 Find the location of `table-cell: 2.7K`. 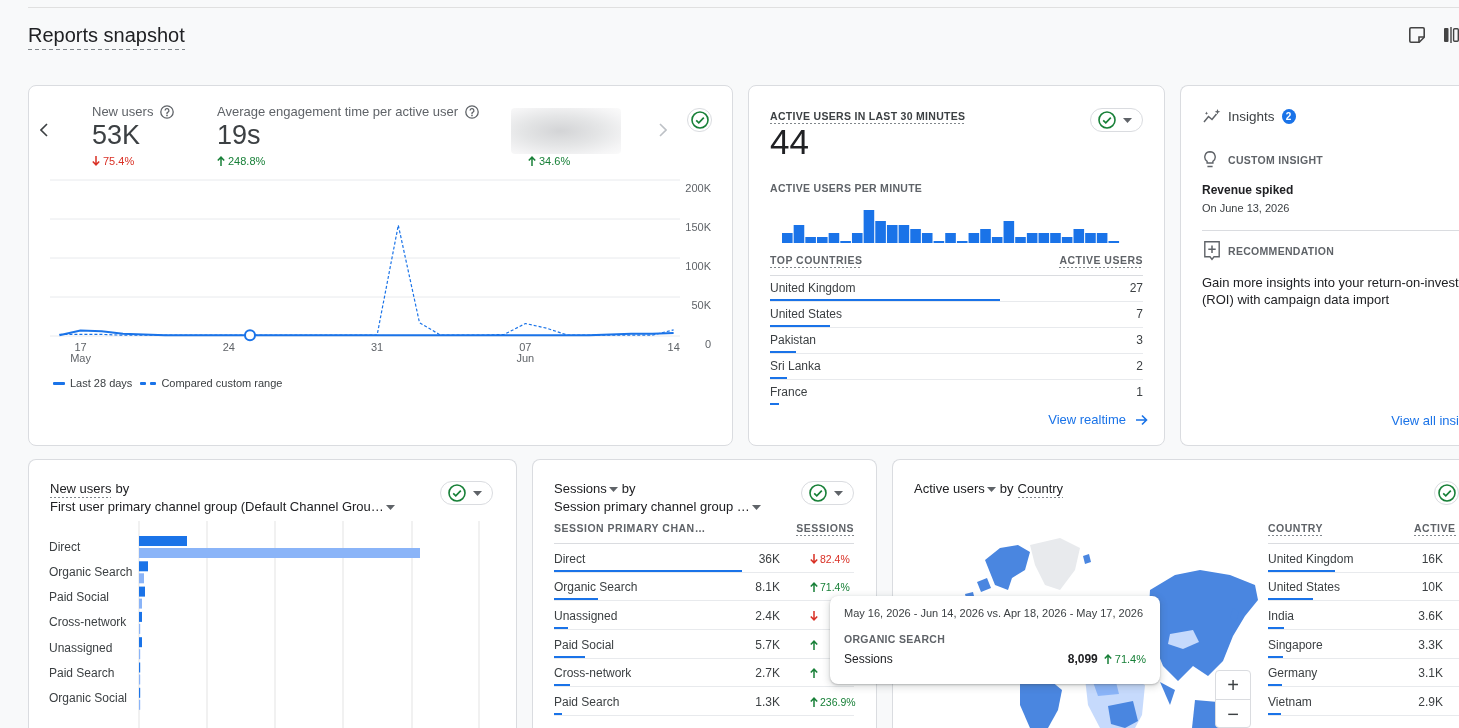

table-cell: 2.7K is located at coordinates (767, 673).